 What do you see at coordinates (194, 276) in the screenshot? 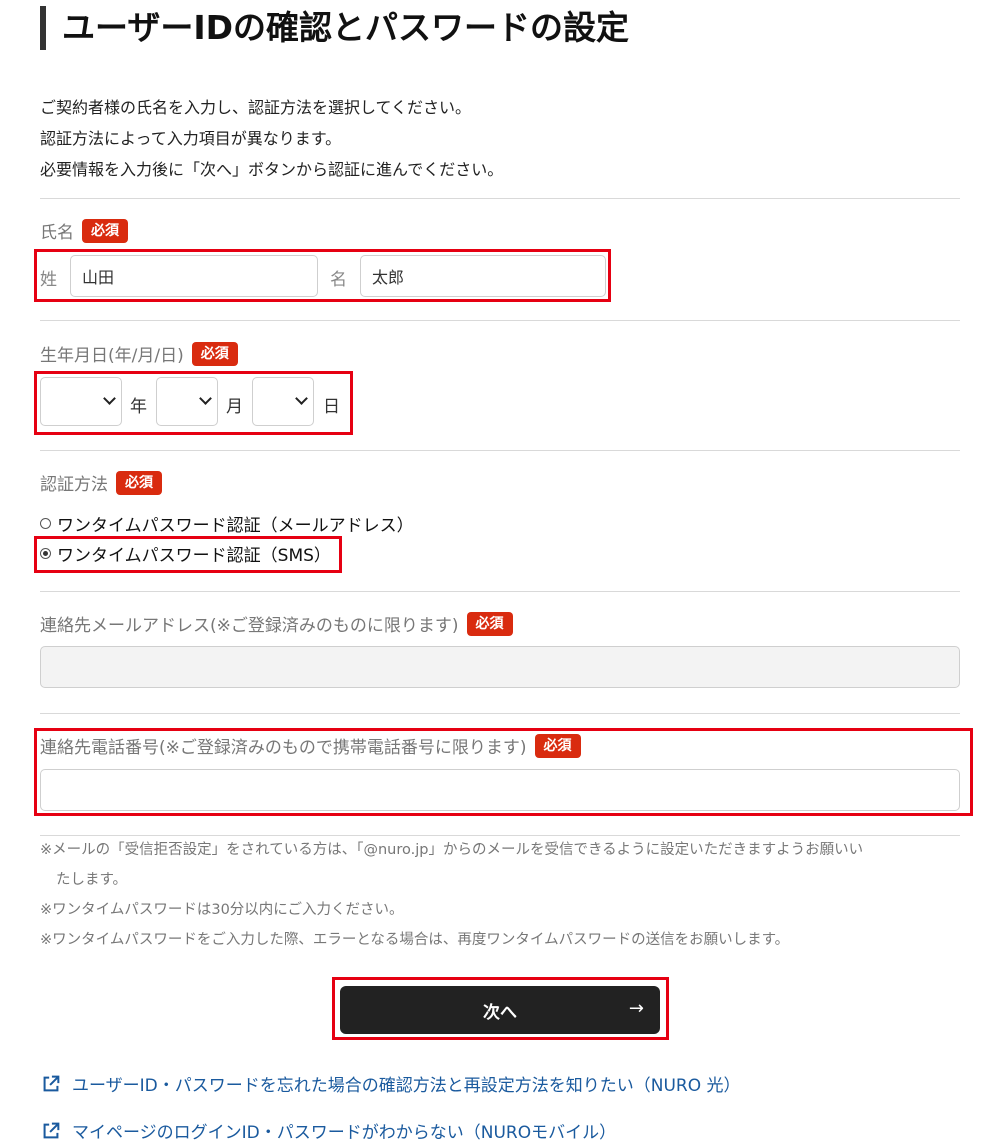
I see `last-name-input` at bounding box center [194, 276].